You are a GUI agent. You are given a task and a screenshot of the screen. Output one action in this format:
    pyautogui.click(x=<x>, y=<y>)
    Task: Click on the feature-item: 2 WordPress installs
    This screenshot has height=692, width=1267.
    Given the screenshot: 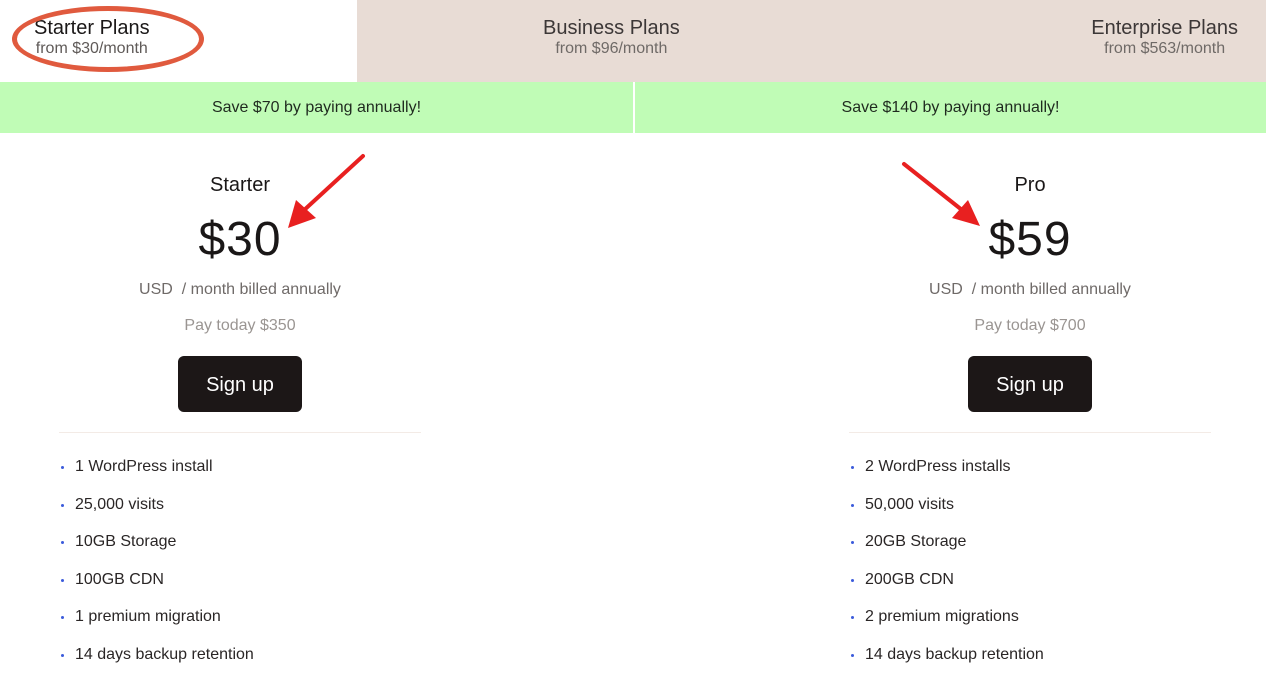 What is the action you would take?
    pyautogui.click(x=1030, y=476)
    